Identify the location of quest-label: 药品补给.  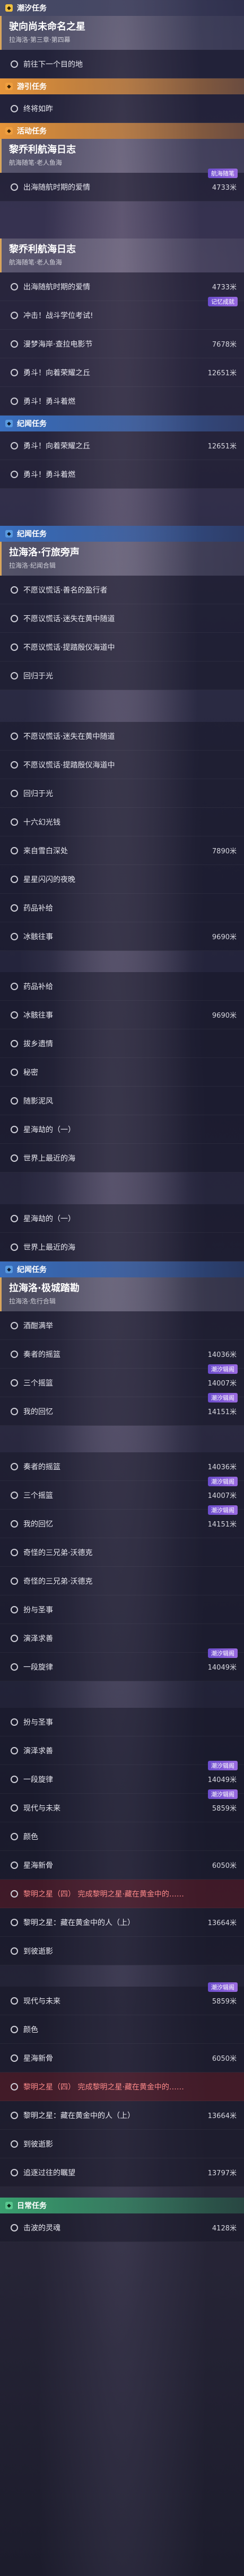
(38, 908).